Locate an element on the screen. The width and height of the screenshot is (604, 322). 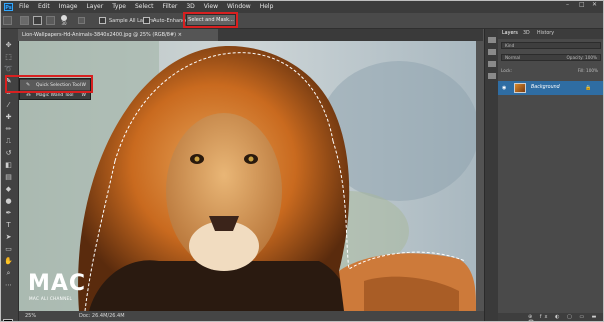
menu-type: Type is located at coordinates (119, 6).